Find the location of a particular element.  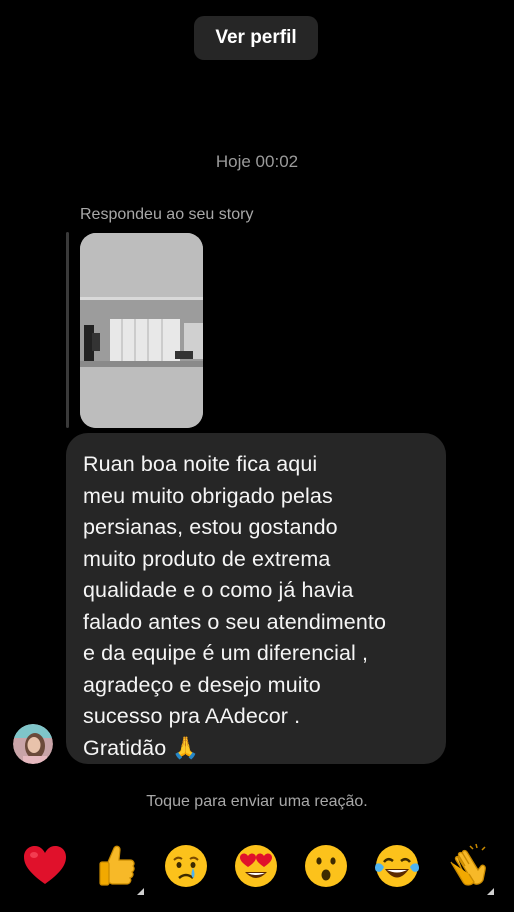

clapping-hands-icon is located at coordinates (468, 864).